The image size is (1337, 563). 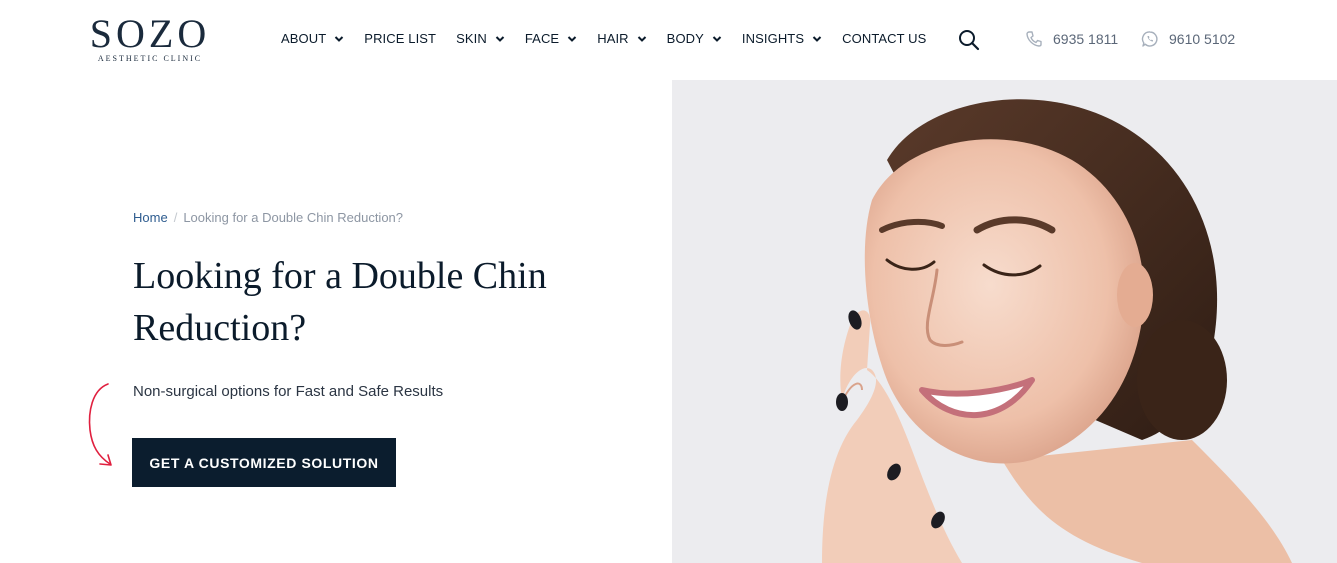 I want to click on page-title: Looking for a Double Chin Reduction?, so click(x=340, y=302).